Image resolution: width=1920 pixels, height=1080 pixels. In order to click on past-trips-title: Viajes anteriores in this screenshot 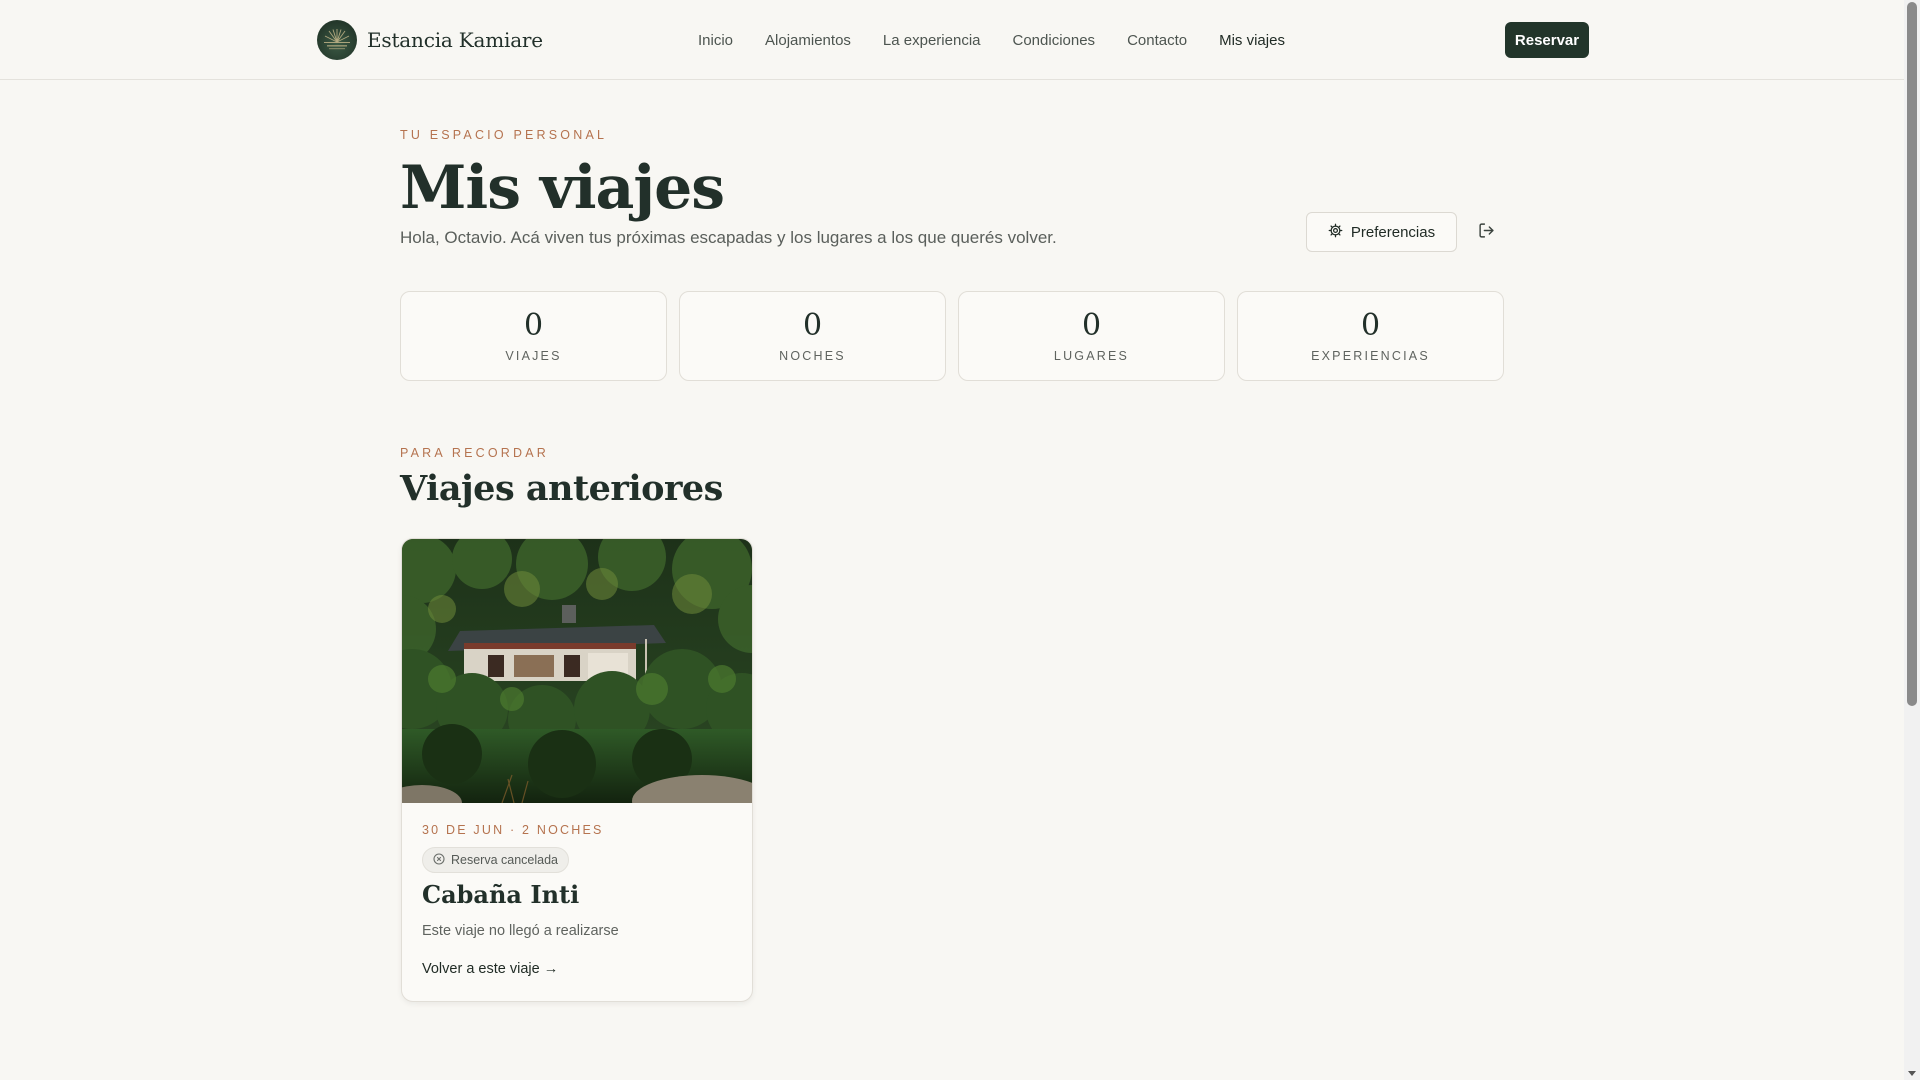, I will do `click(561, 488)`.